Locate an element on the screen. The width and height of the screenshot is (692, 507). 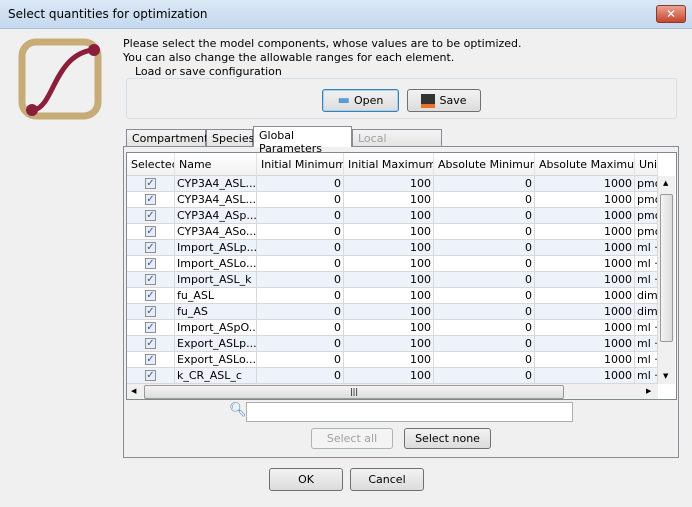
cancel-button: Cancel is located at coordinates (387, 479).